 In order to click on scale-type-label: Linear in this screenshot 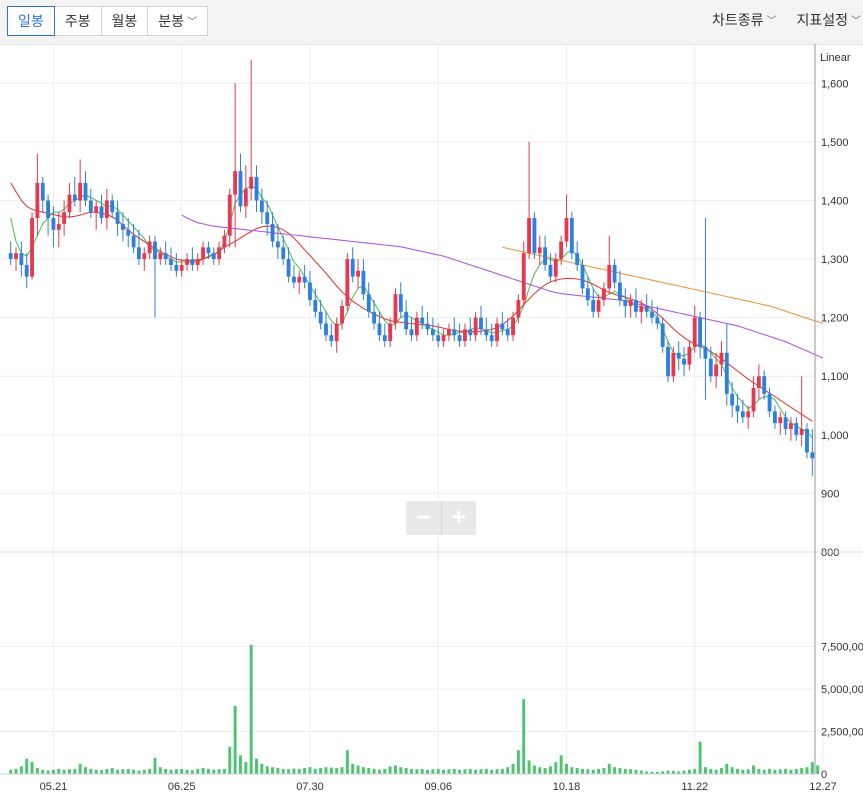, I will do `click(835, 58)`.